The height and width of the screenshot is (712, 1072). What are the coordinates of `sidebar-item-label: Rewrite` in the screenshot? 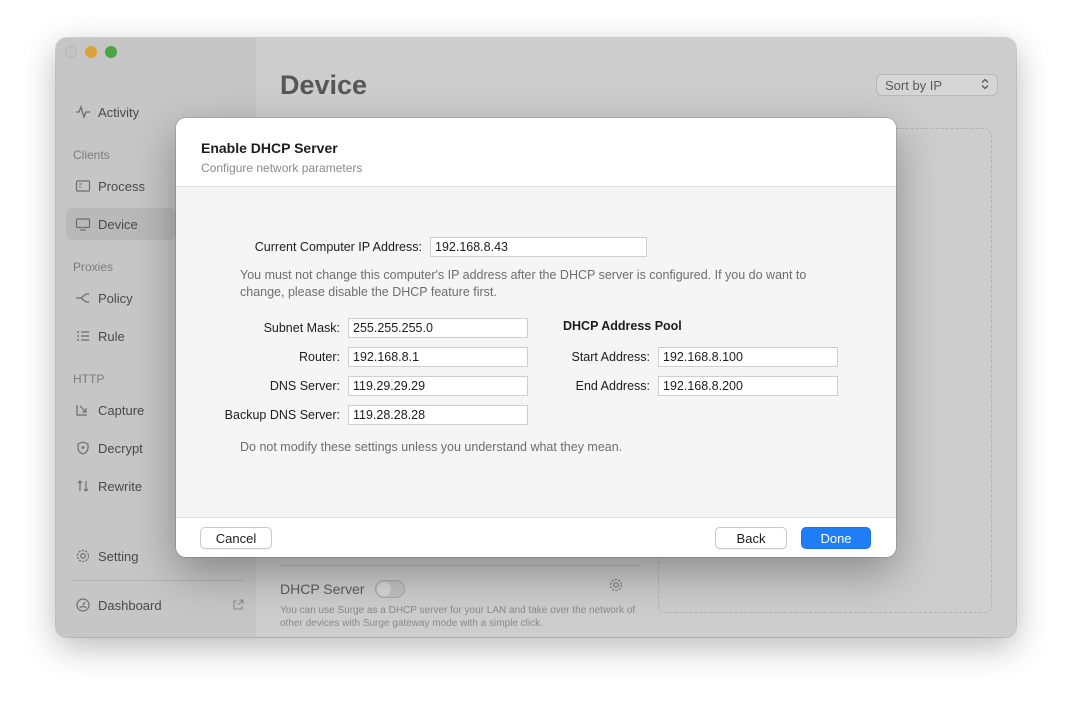 It's located at (120, 486).